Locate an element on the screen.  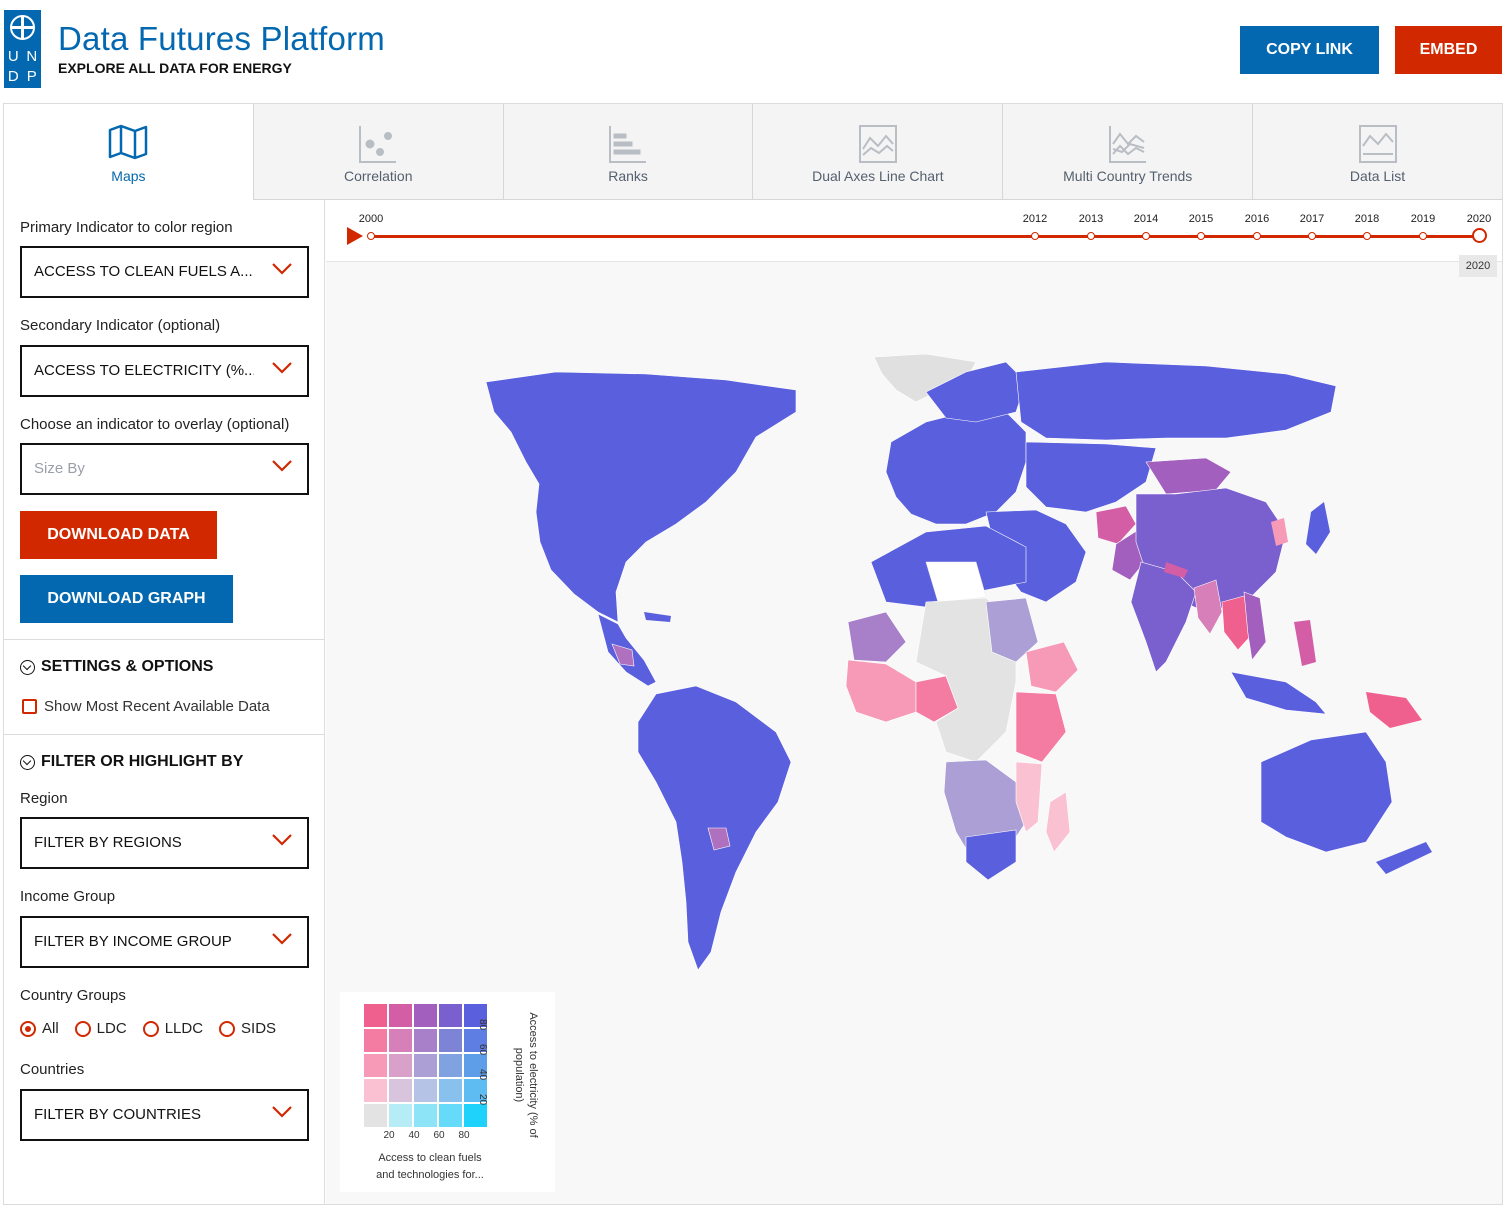
download-graph-button: DOWNLOAD GRAPH is located at coordinates (126, 599).